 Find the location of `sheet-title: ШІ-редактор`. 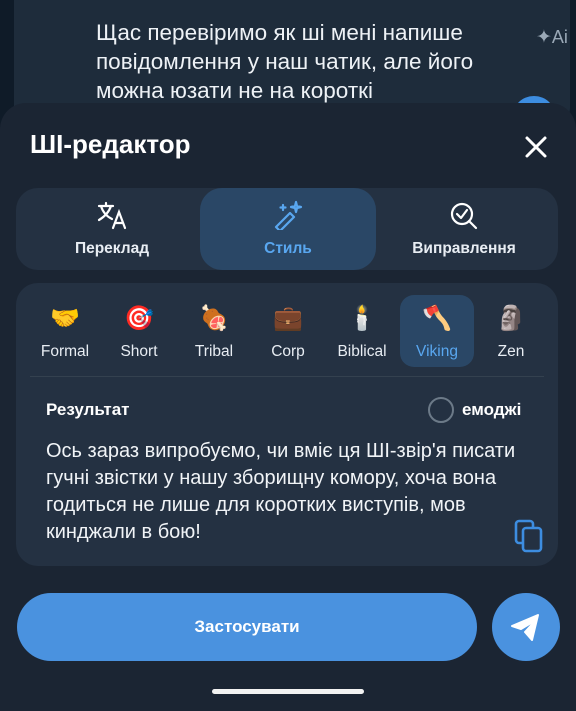

sheet-title: ШІ-редактор is located at coordinates (110, 144).